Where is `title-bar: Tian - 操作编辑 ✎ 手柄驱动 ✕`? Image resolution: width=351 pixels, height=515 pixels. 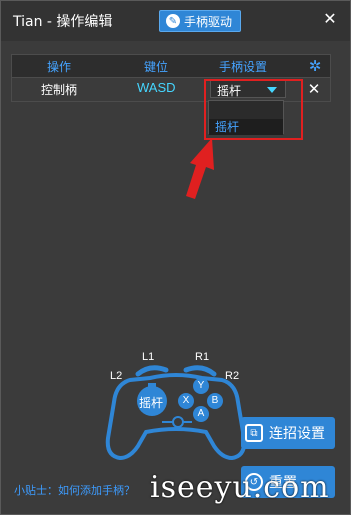
title-bar: Tian - 操作编辑 ✎ 手柄驱动 ✕ is located at coordinates (175, 21).